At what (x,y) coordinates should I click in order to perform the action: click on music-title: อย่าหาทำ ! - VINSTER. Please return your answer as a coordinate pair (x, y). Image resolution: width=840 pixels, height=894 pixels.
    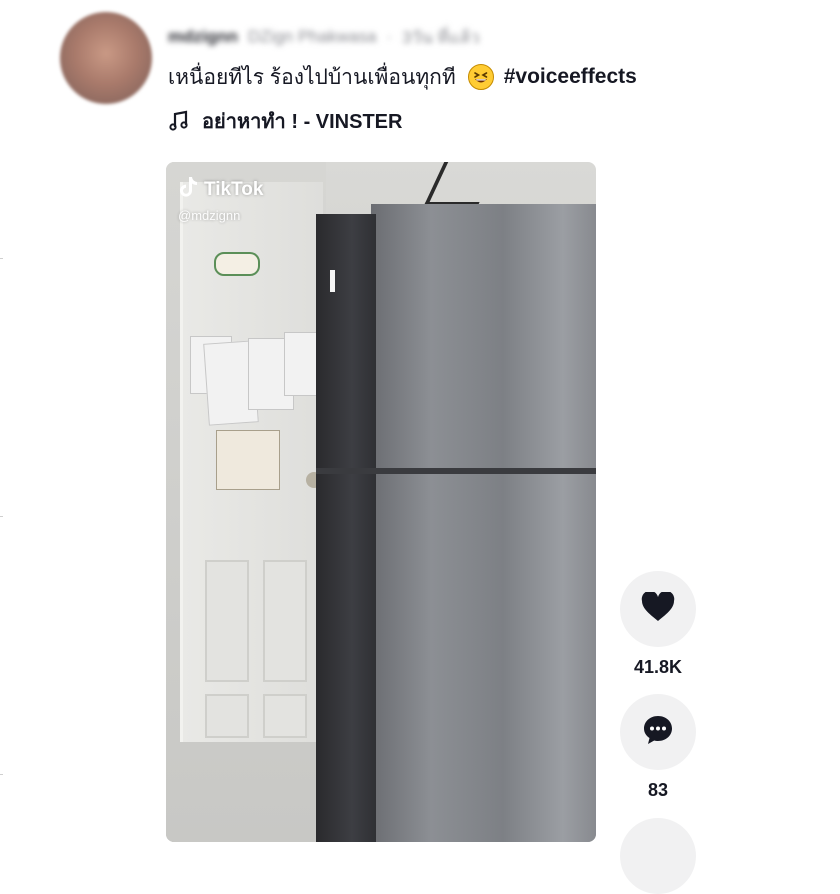
    Looking at the image, I should click on (302, 122).